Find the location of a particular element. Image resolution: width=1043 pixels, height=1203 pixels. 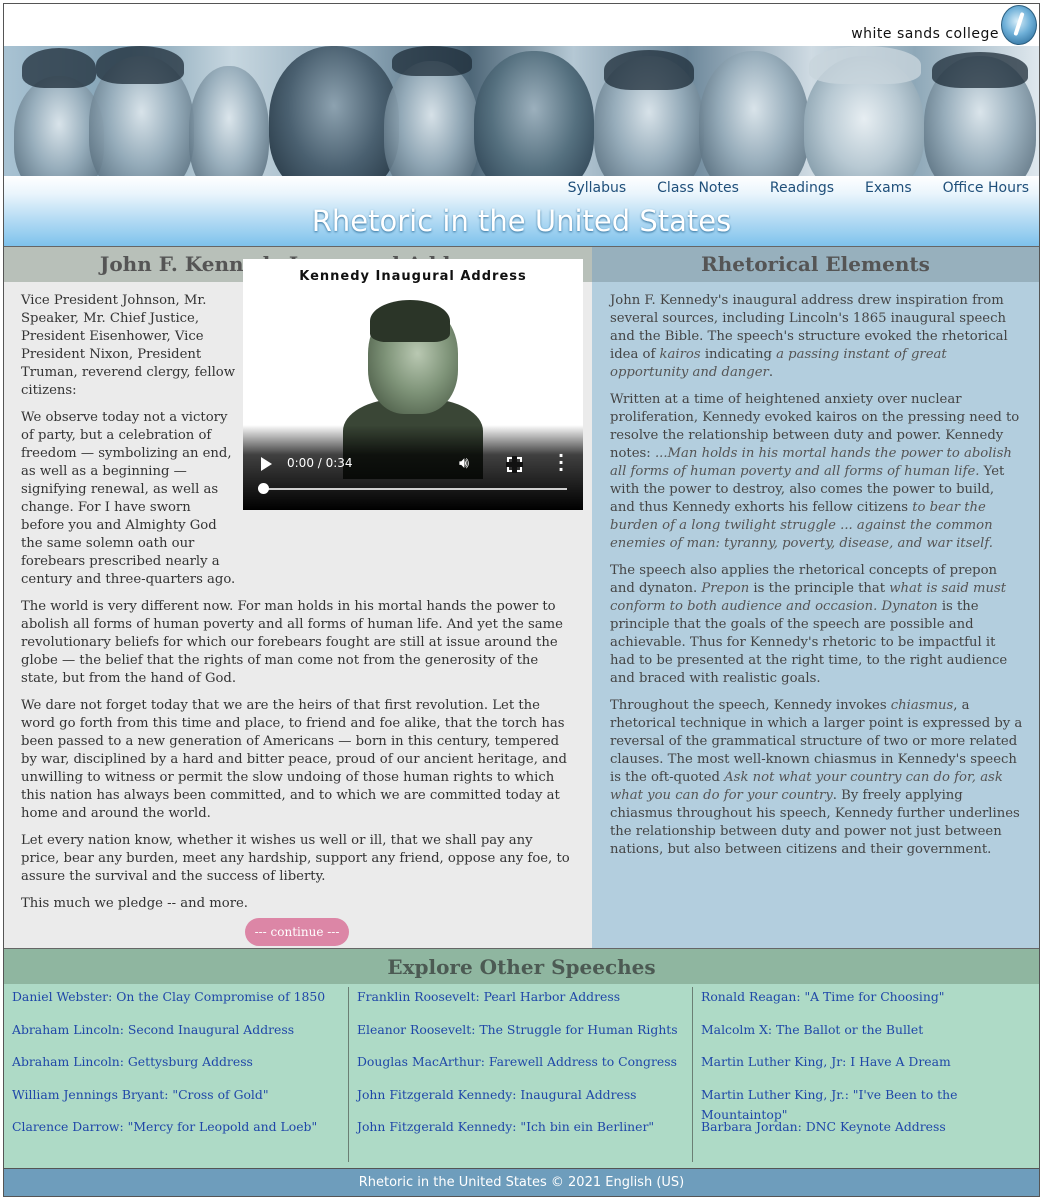

speech-link: Abraham Lincoln: Gettysburg Address is located at coordinates (177, 1068).